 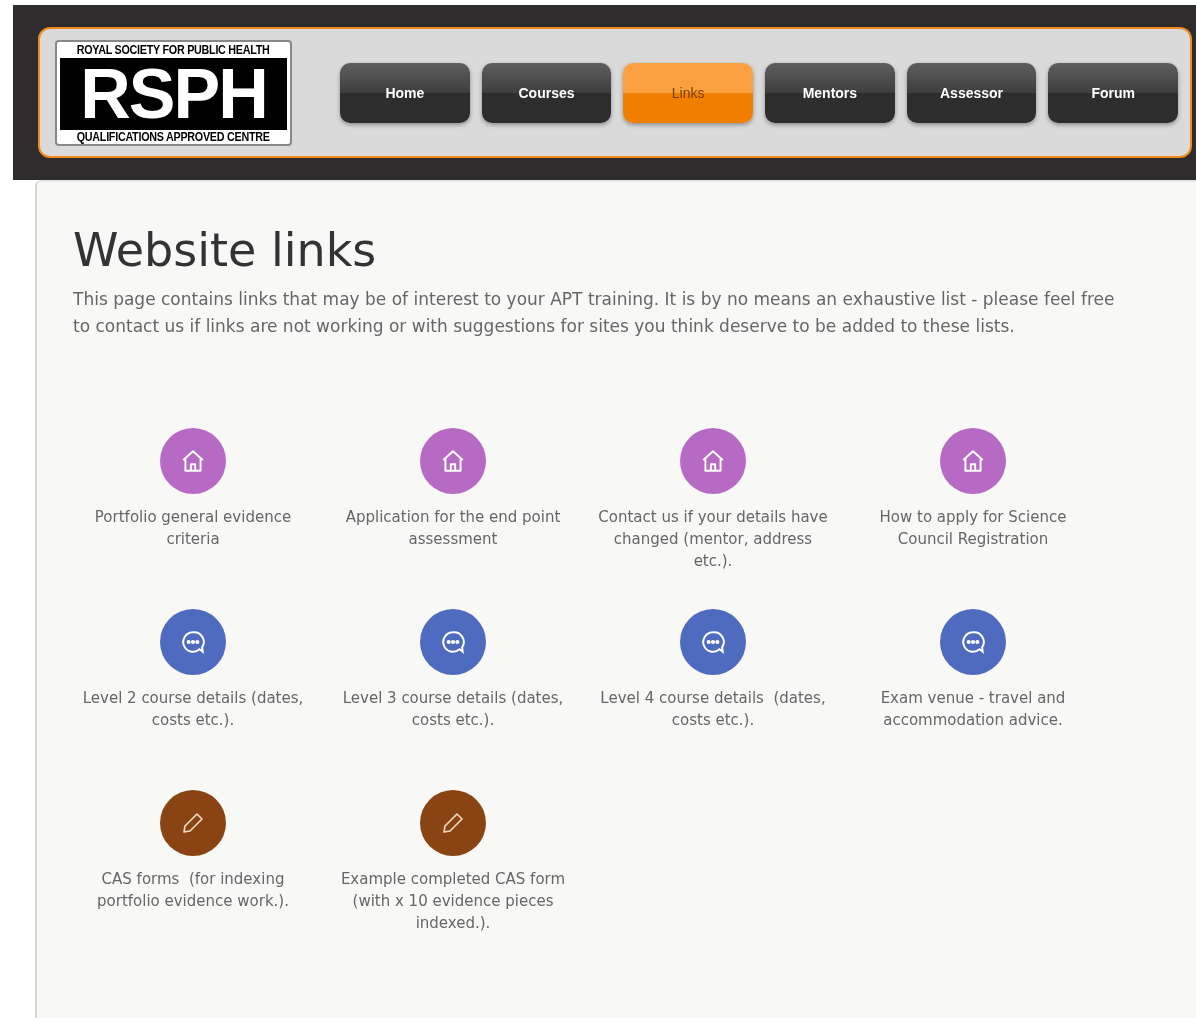 I want to click on link-label: How to apply for Science Council Registration, so click(x=973, y=528).